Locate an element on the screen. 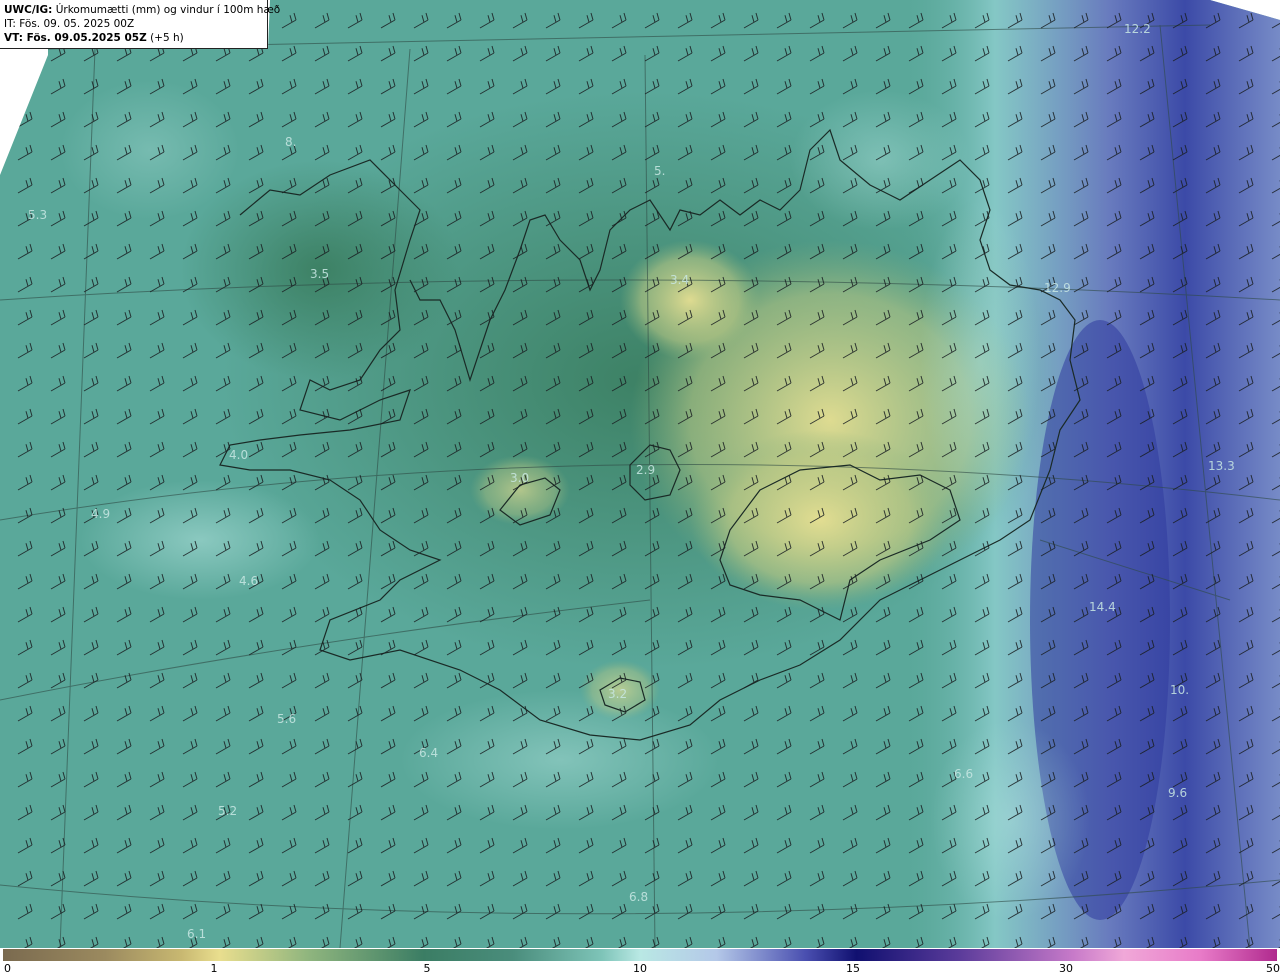 The width and height of the screenshot is (1280, 978). colorbar-tick: 5 is located at coordinates (427, 968).